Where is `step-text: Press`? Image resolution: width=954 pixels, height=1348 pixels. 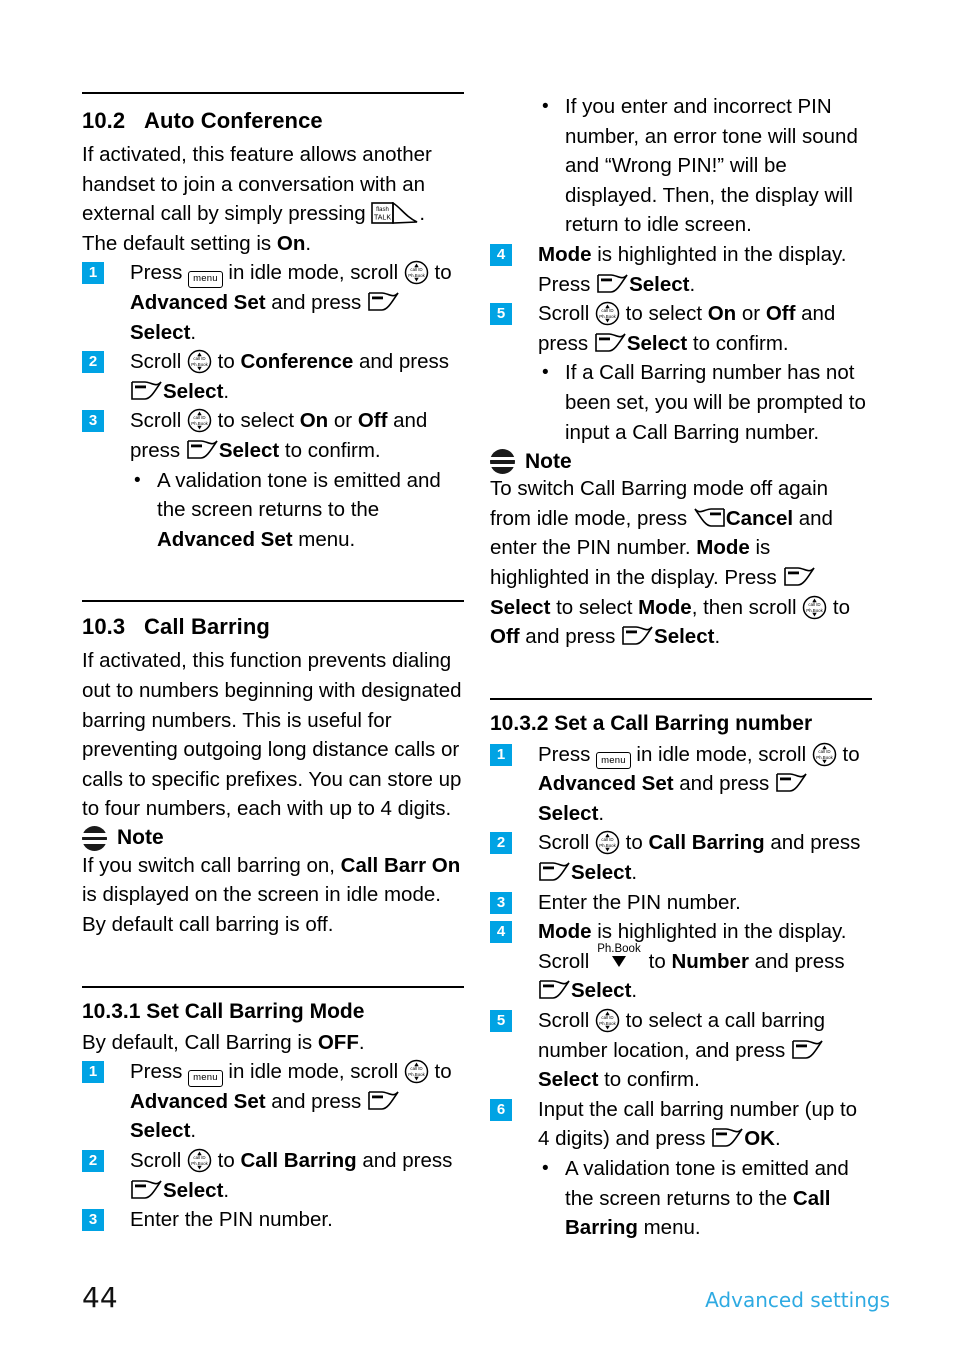 step-text: Press is located at coordinates (159, 273).